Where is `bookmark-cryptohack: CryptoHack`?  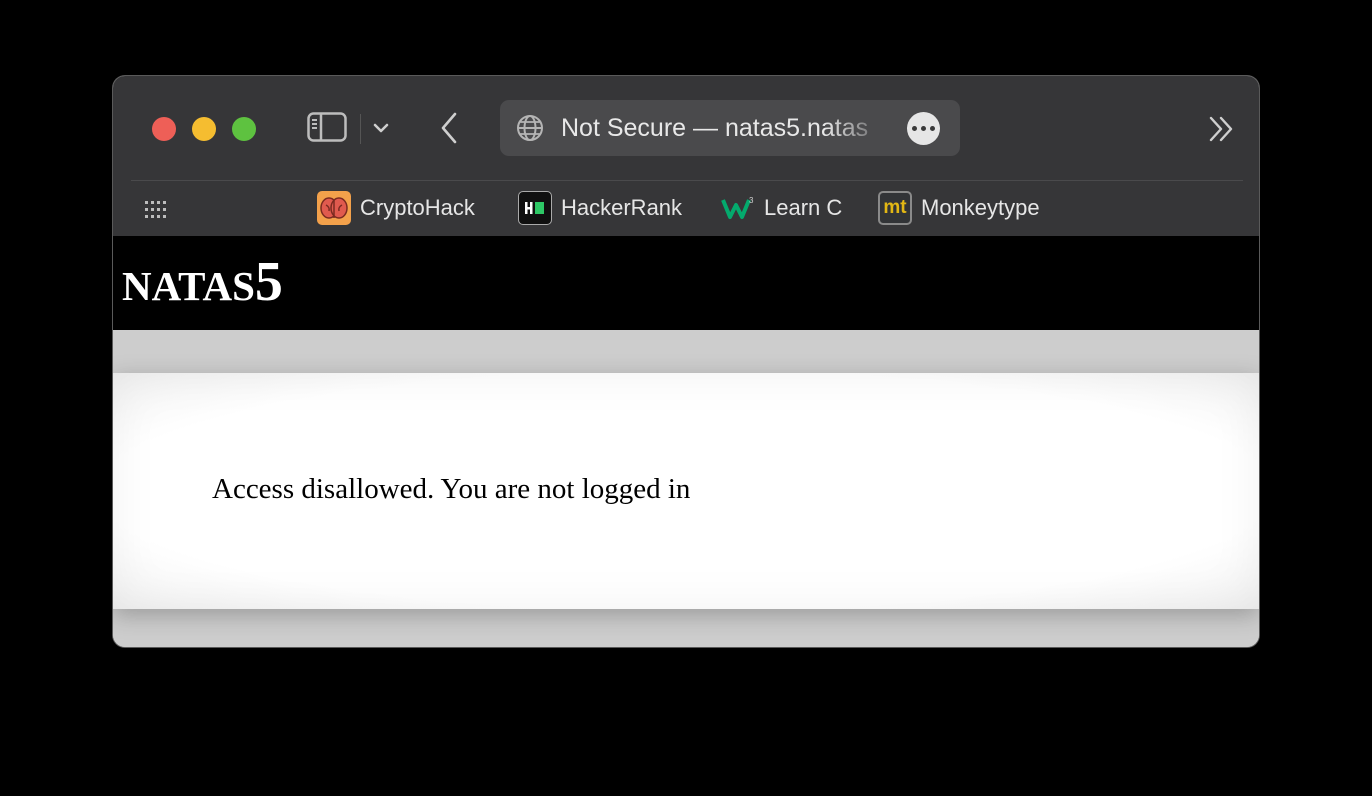 bookmark-cryptohack: CryptoHack is located at coordinates (396, 208).